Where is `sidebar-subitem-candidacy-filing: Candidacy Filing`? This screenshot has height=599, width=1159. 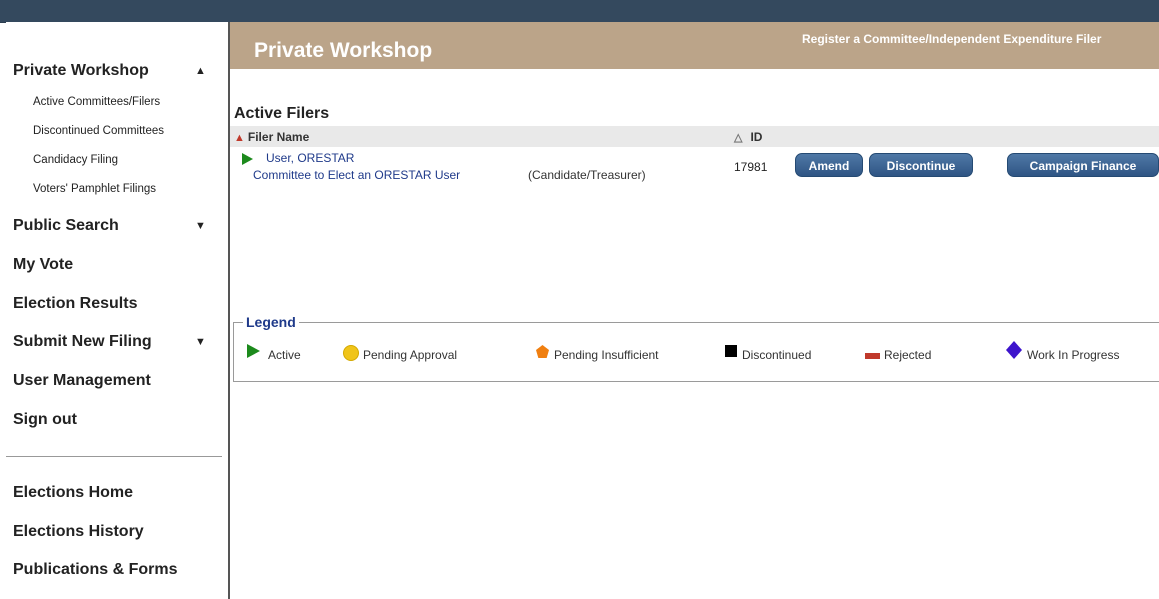 sidebar-subitem-candidacy-filing: Candidacy Filing is located at coordinates (75, 160).